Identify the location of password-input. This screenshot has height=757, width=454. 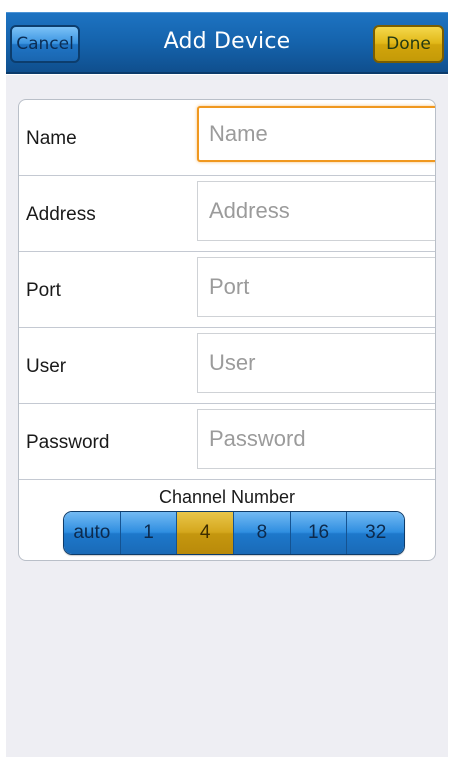
(316, 439).